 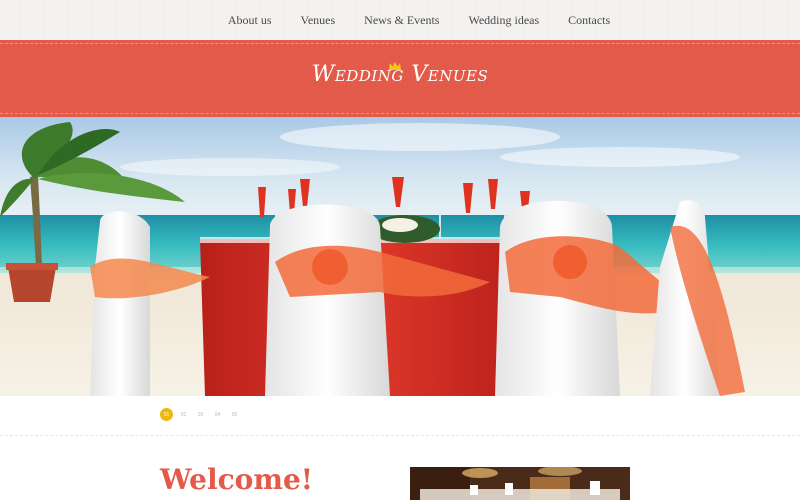 I want to click on crown-icon, so click(x=395, y=66).